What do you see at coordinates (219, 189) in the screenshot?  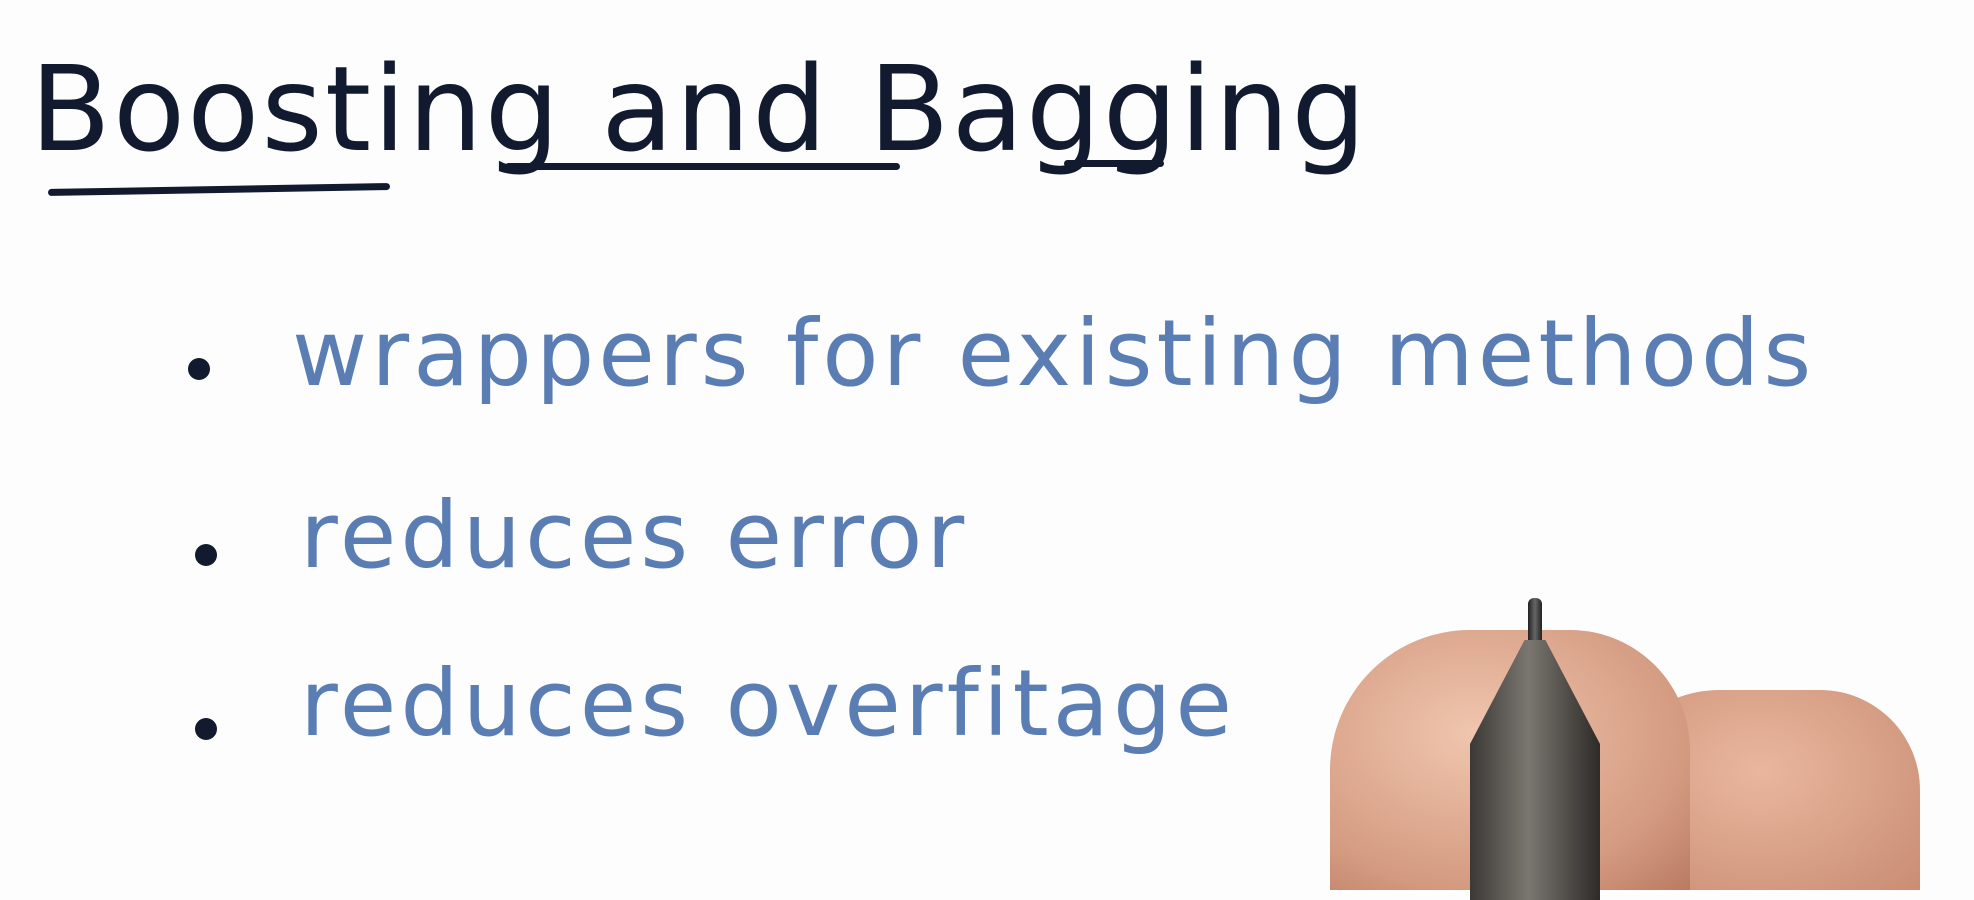 I see `underline-boosting` at bounding box center [219, 189].